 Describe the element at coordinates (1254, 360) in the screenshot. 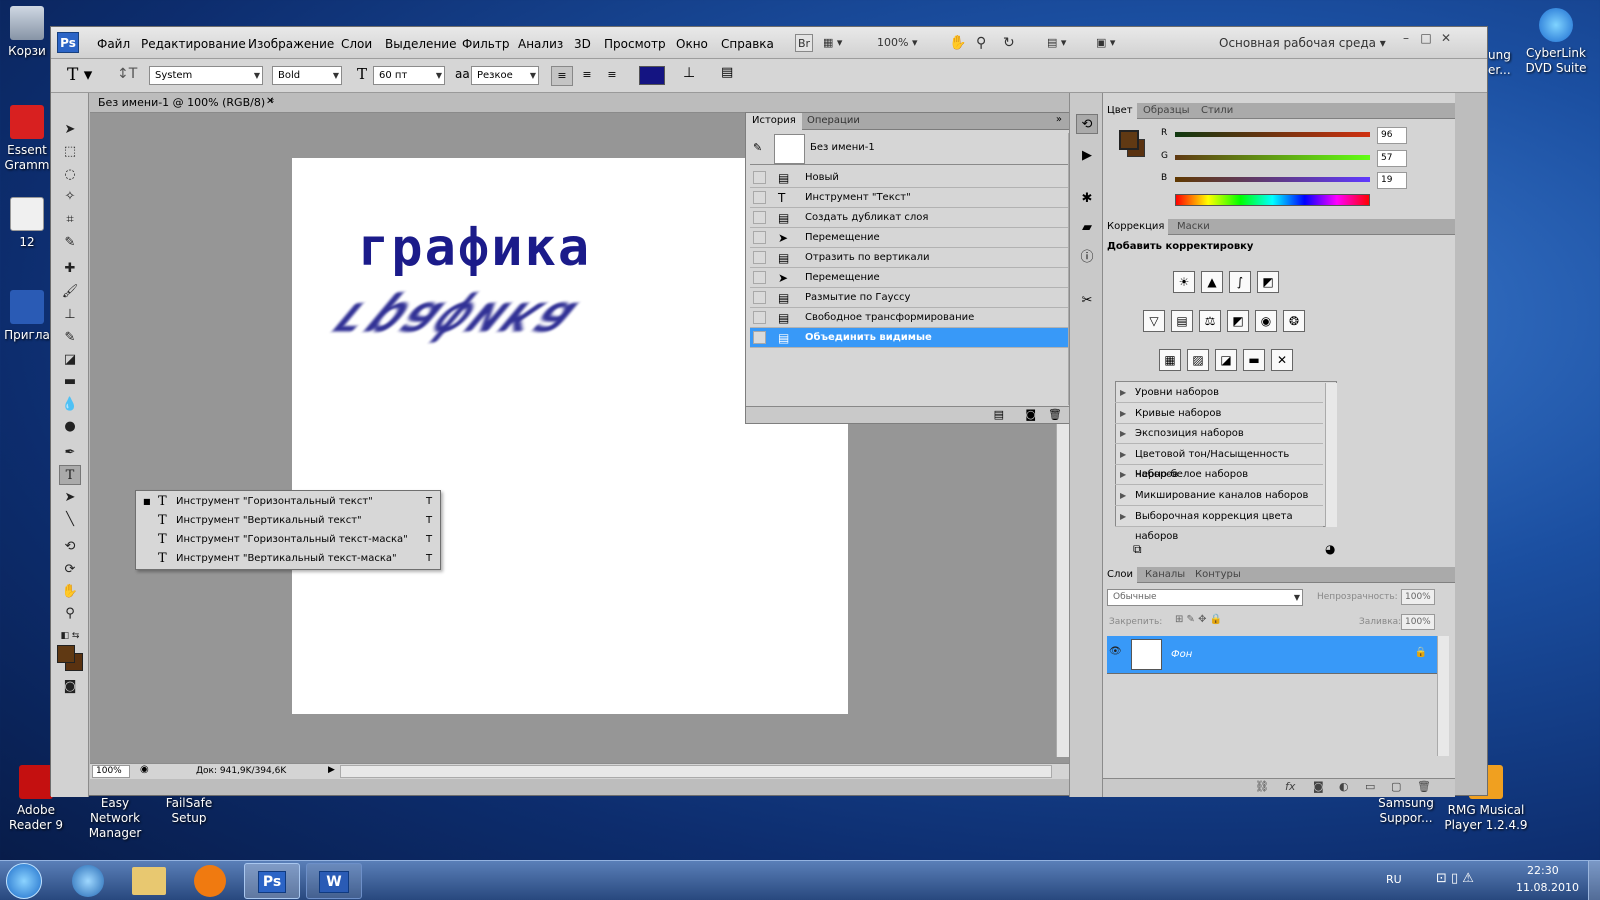

I see `gradient-map-icon: ▬` at that location.